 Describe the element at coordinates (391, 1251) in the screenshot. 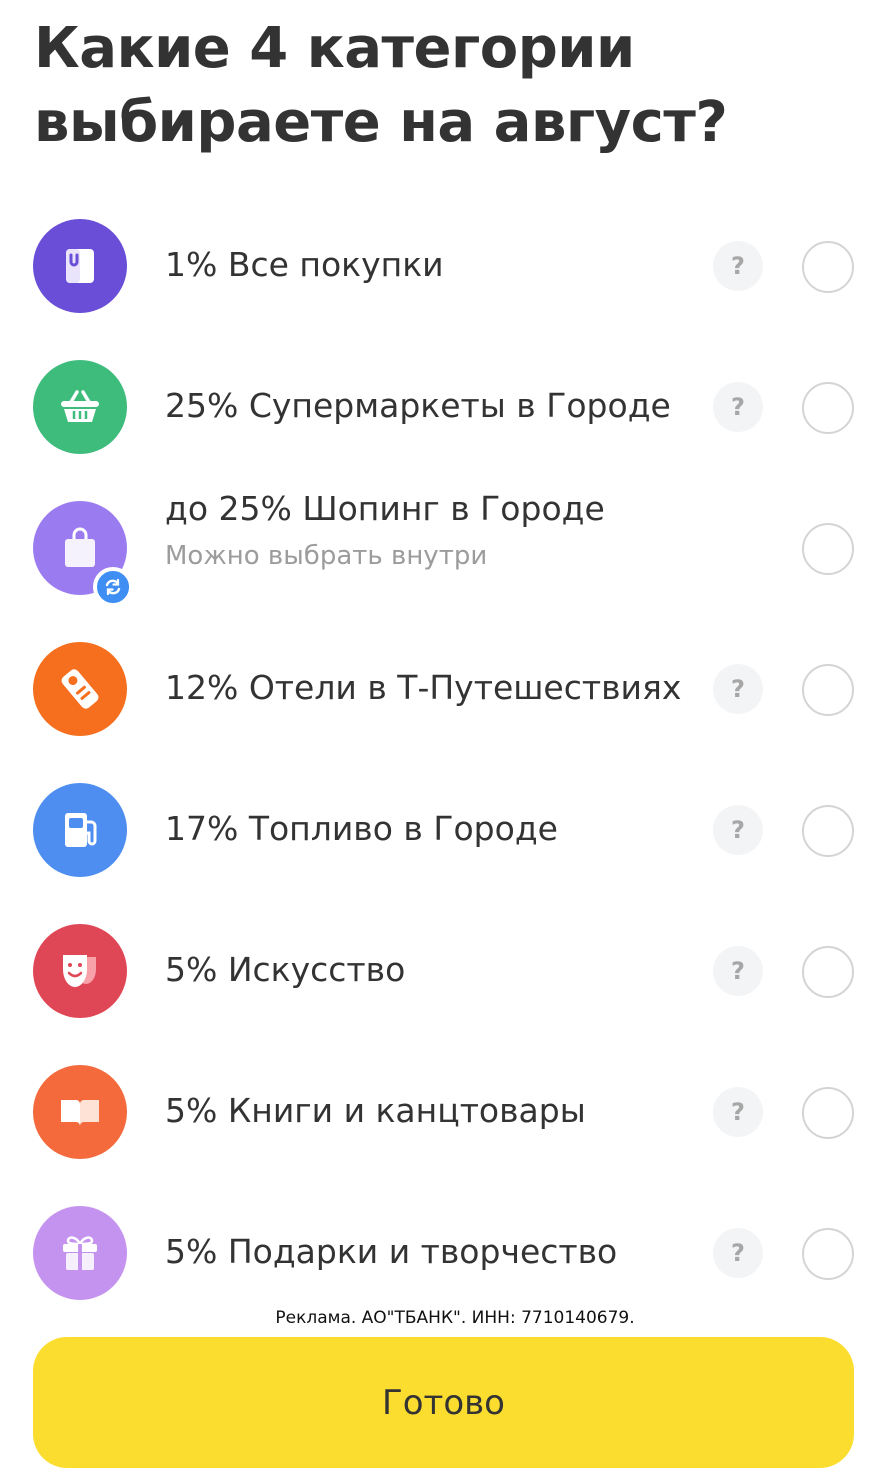

I see `category-label: 5% Подарки и творчество` at that location.